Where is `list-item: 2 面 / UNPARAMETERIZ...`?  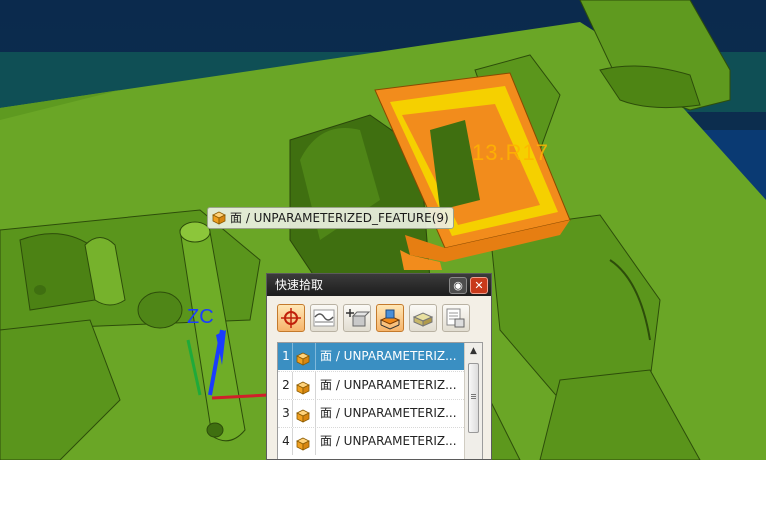 list-item: 2 面 / UNPARAMETERIZ... is located at coordinates (371, 385).